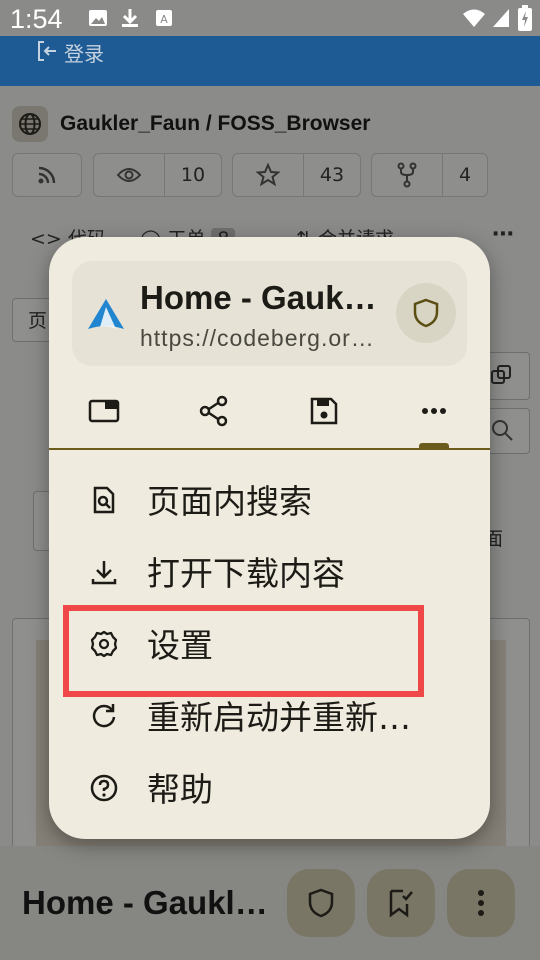  I want to click on watch-button, so click(129, 175).